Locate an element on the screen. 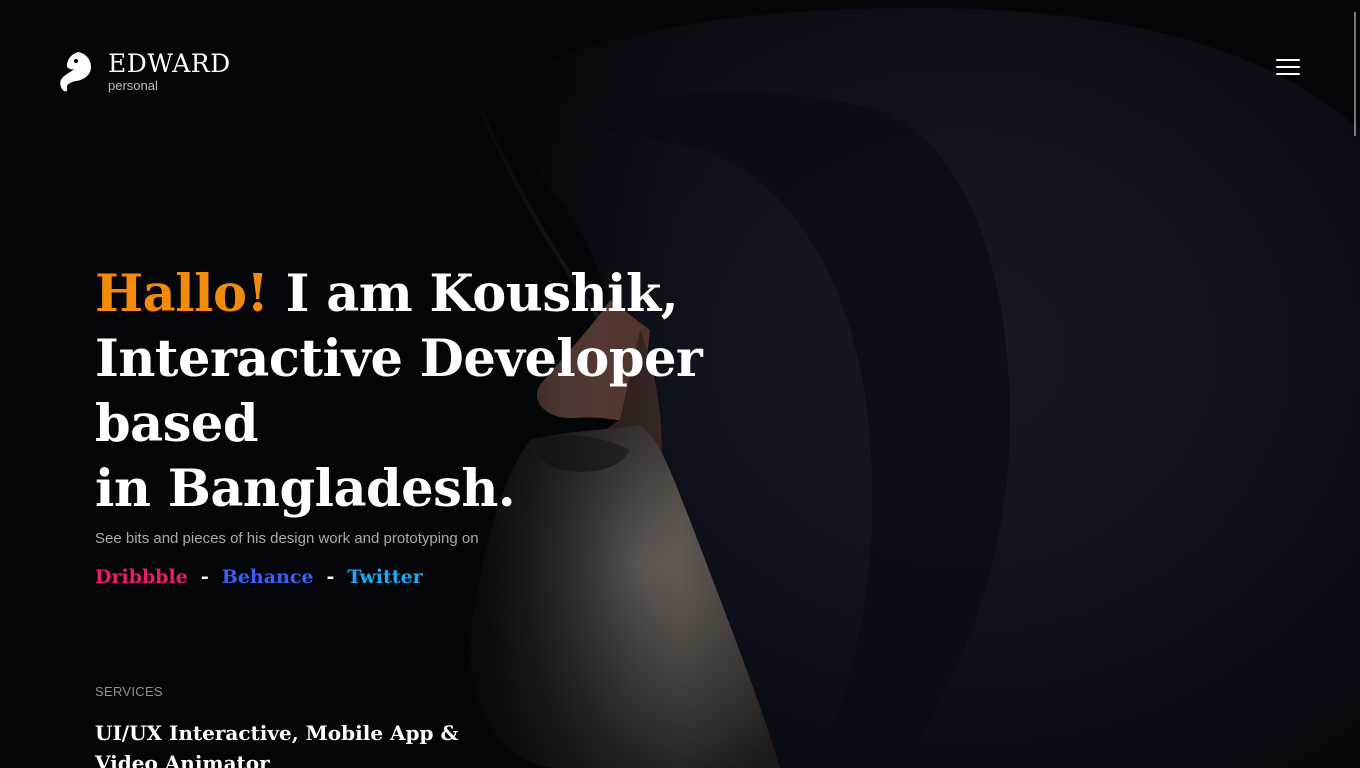 This screenshot has height=768, width=1360. brand-logo: EDWARD personal is located at coordinates (144, 72).